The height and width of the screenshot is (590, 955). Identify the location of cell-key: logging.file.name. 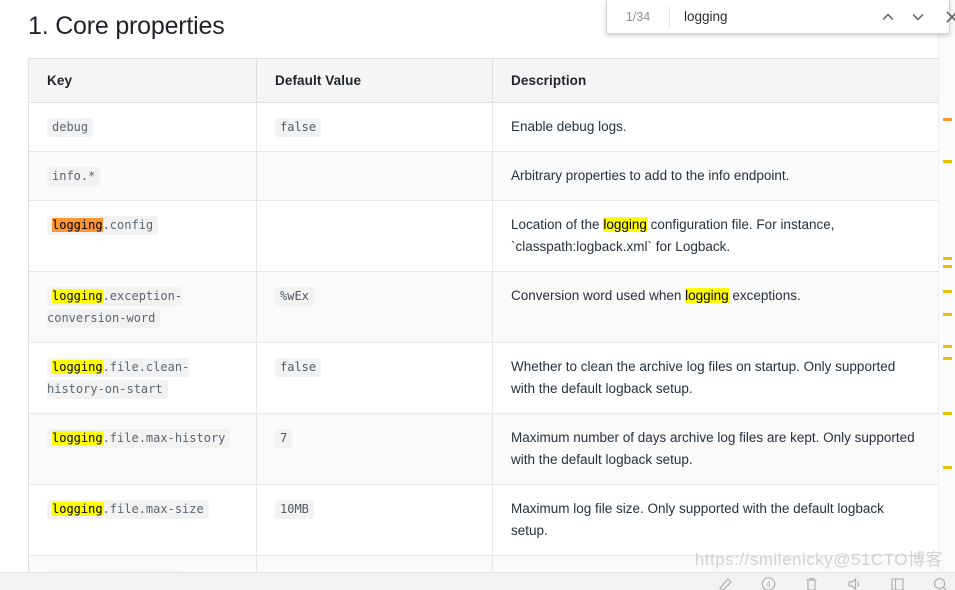
(142, 563).